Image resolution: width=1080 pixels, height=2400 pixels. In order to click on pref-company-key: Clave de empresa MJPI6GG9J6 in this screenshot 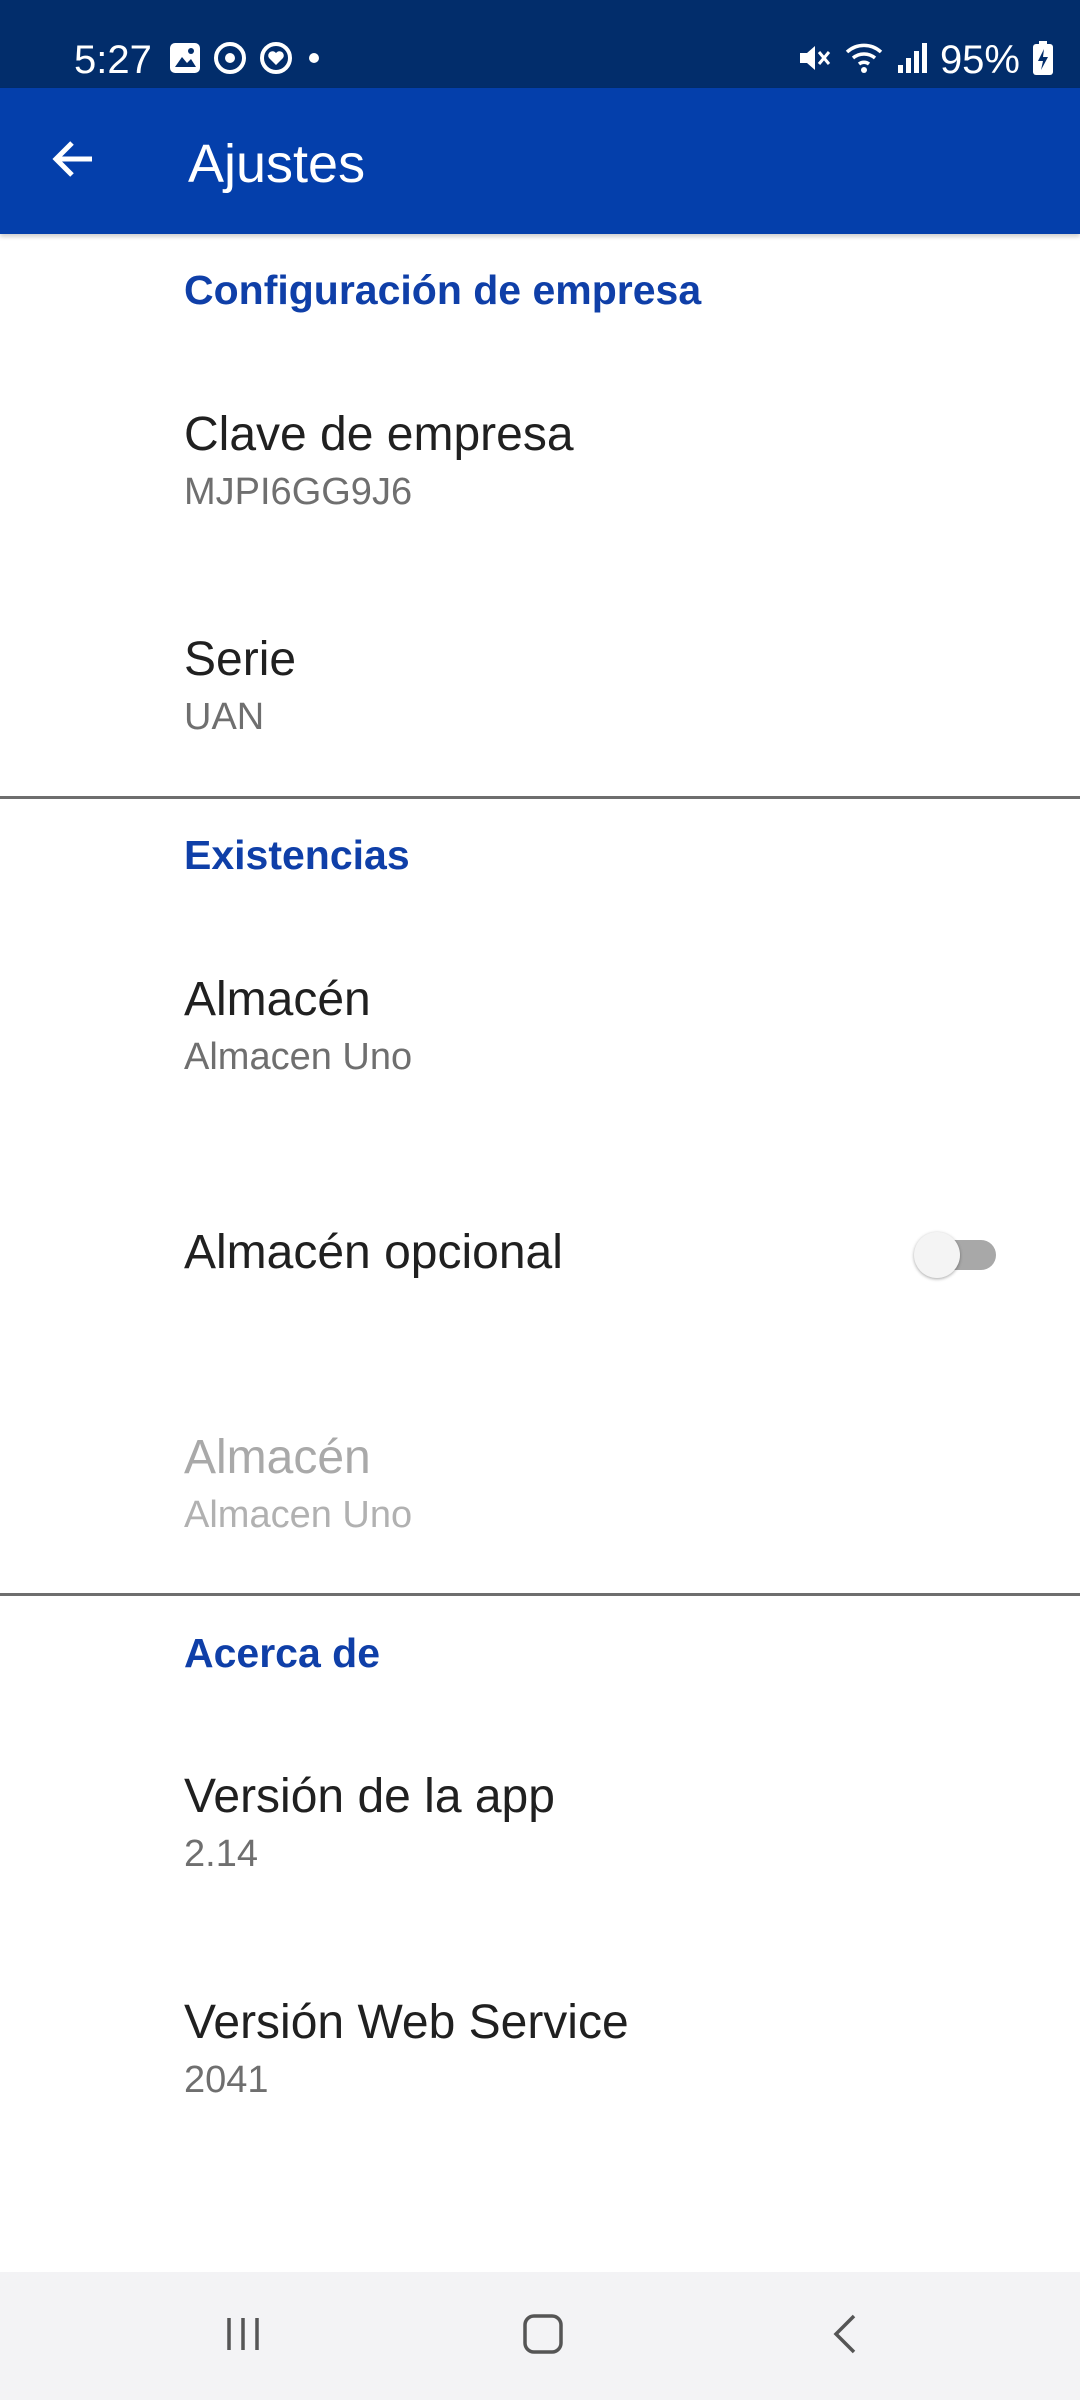, I will do `click(540, 450)`.